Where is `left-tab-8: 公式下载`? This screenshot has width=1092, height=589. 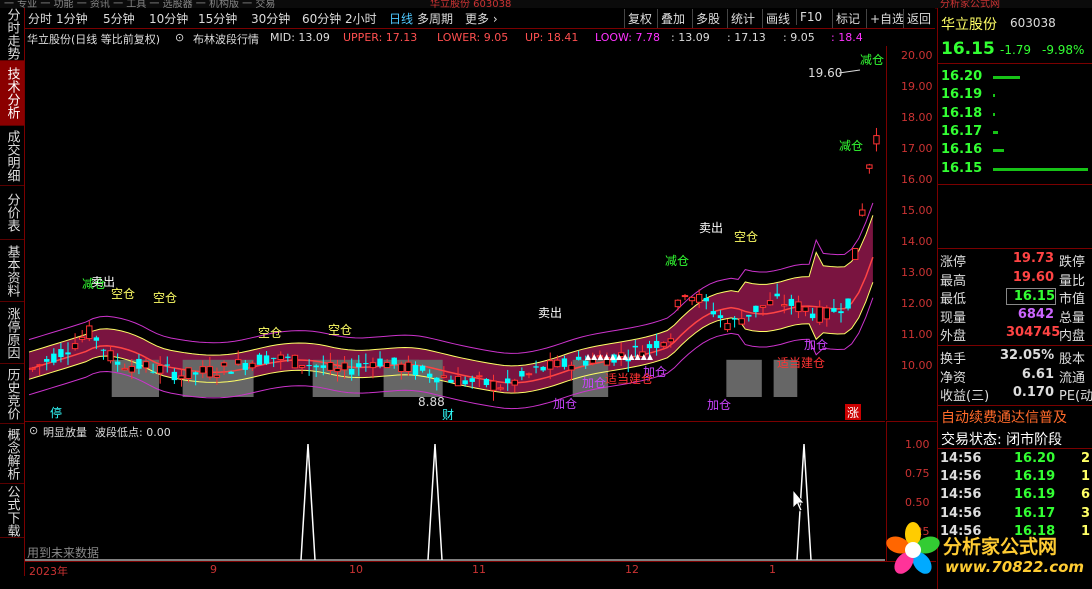
left-tab-8: 公式下载 is located at coordinates (12, 511).